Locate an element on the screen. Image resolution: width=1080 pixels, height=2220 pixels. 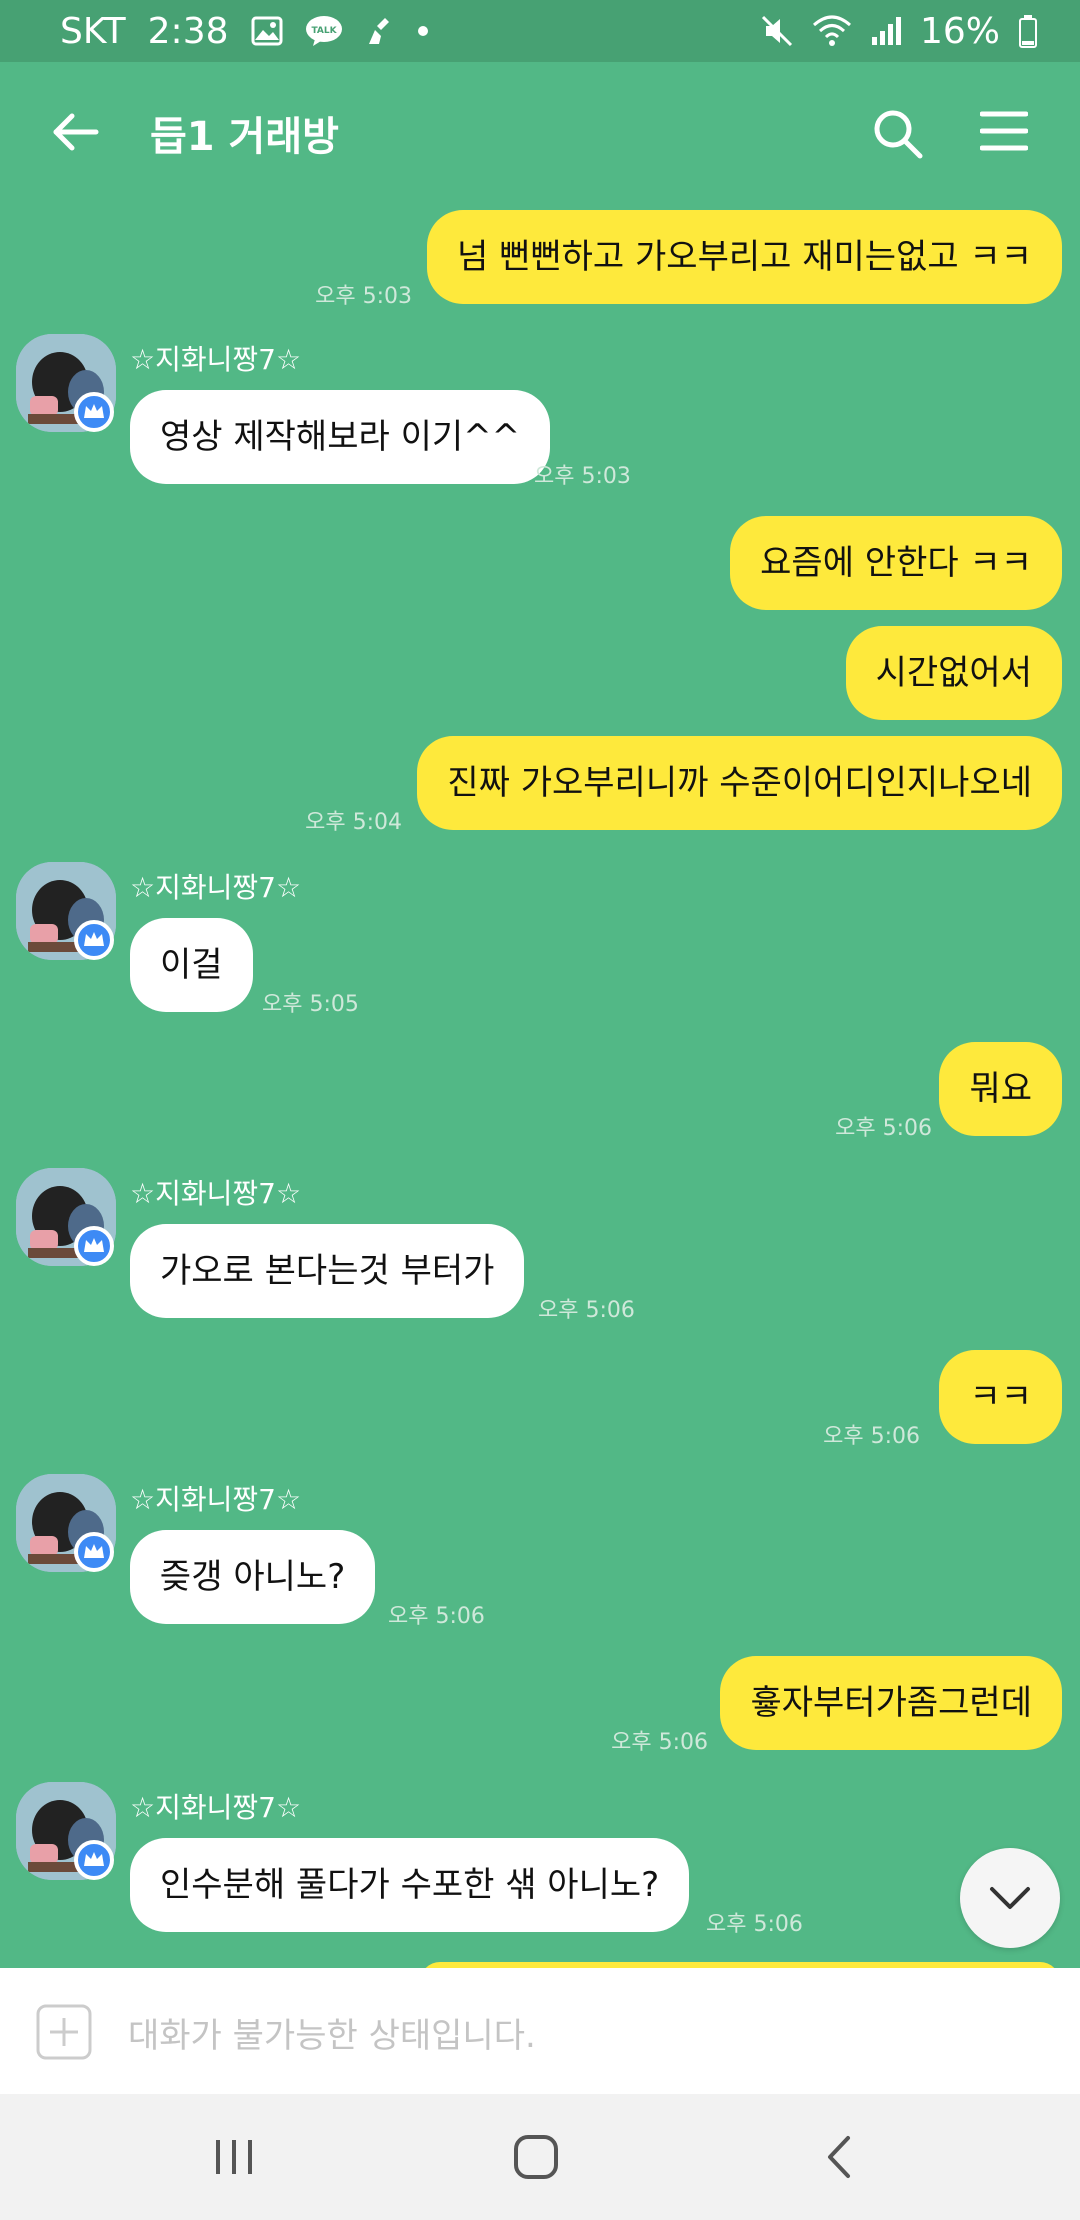
dot-icon is located at coordinates (423, 31).